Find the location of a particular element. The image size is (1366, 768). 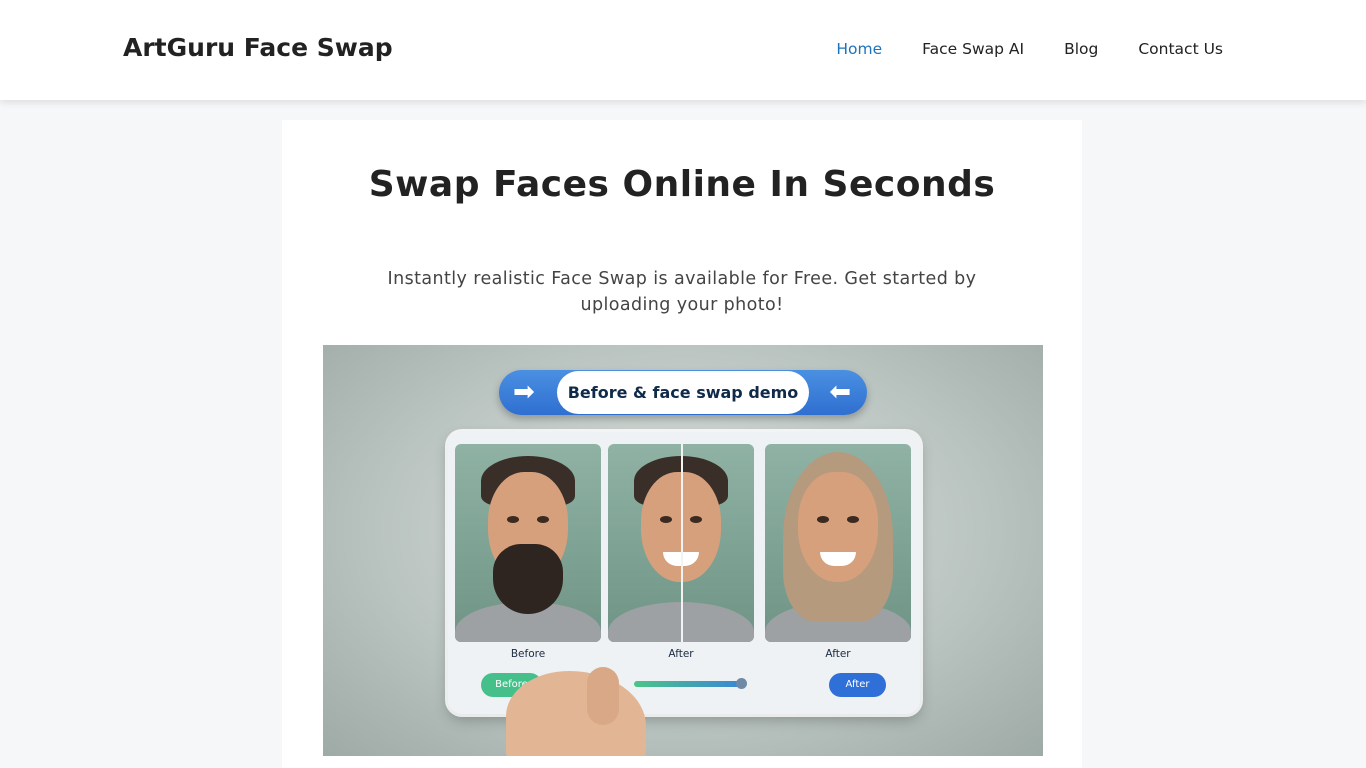

main-nav: Home Face Swap AI Blog Contact Us is located at coordinates (1009, 49).